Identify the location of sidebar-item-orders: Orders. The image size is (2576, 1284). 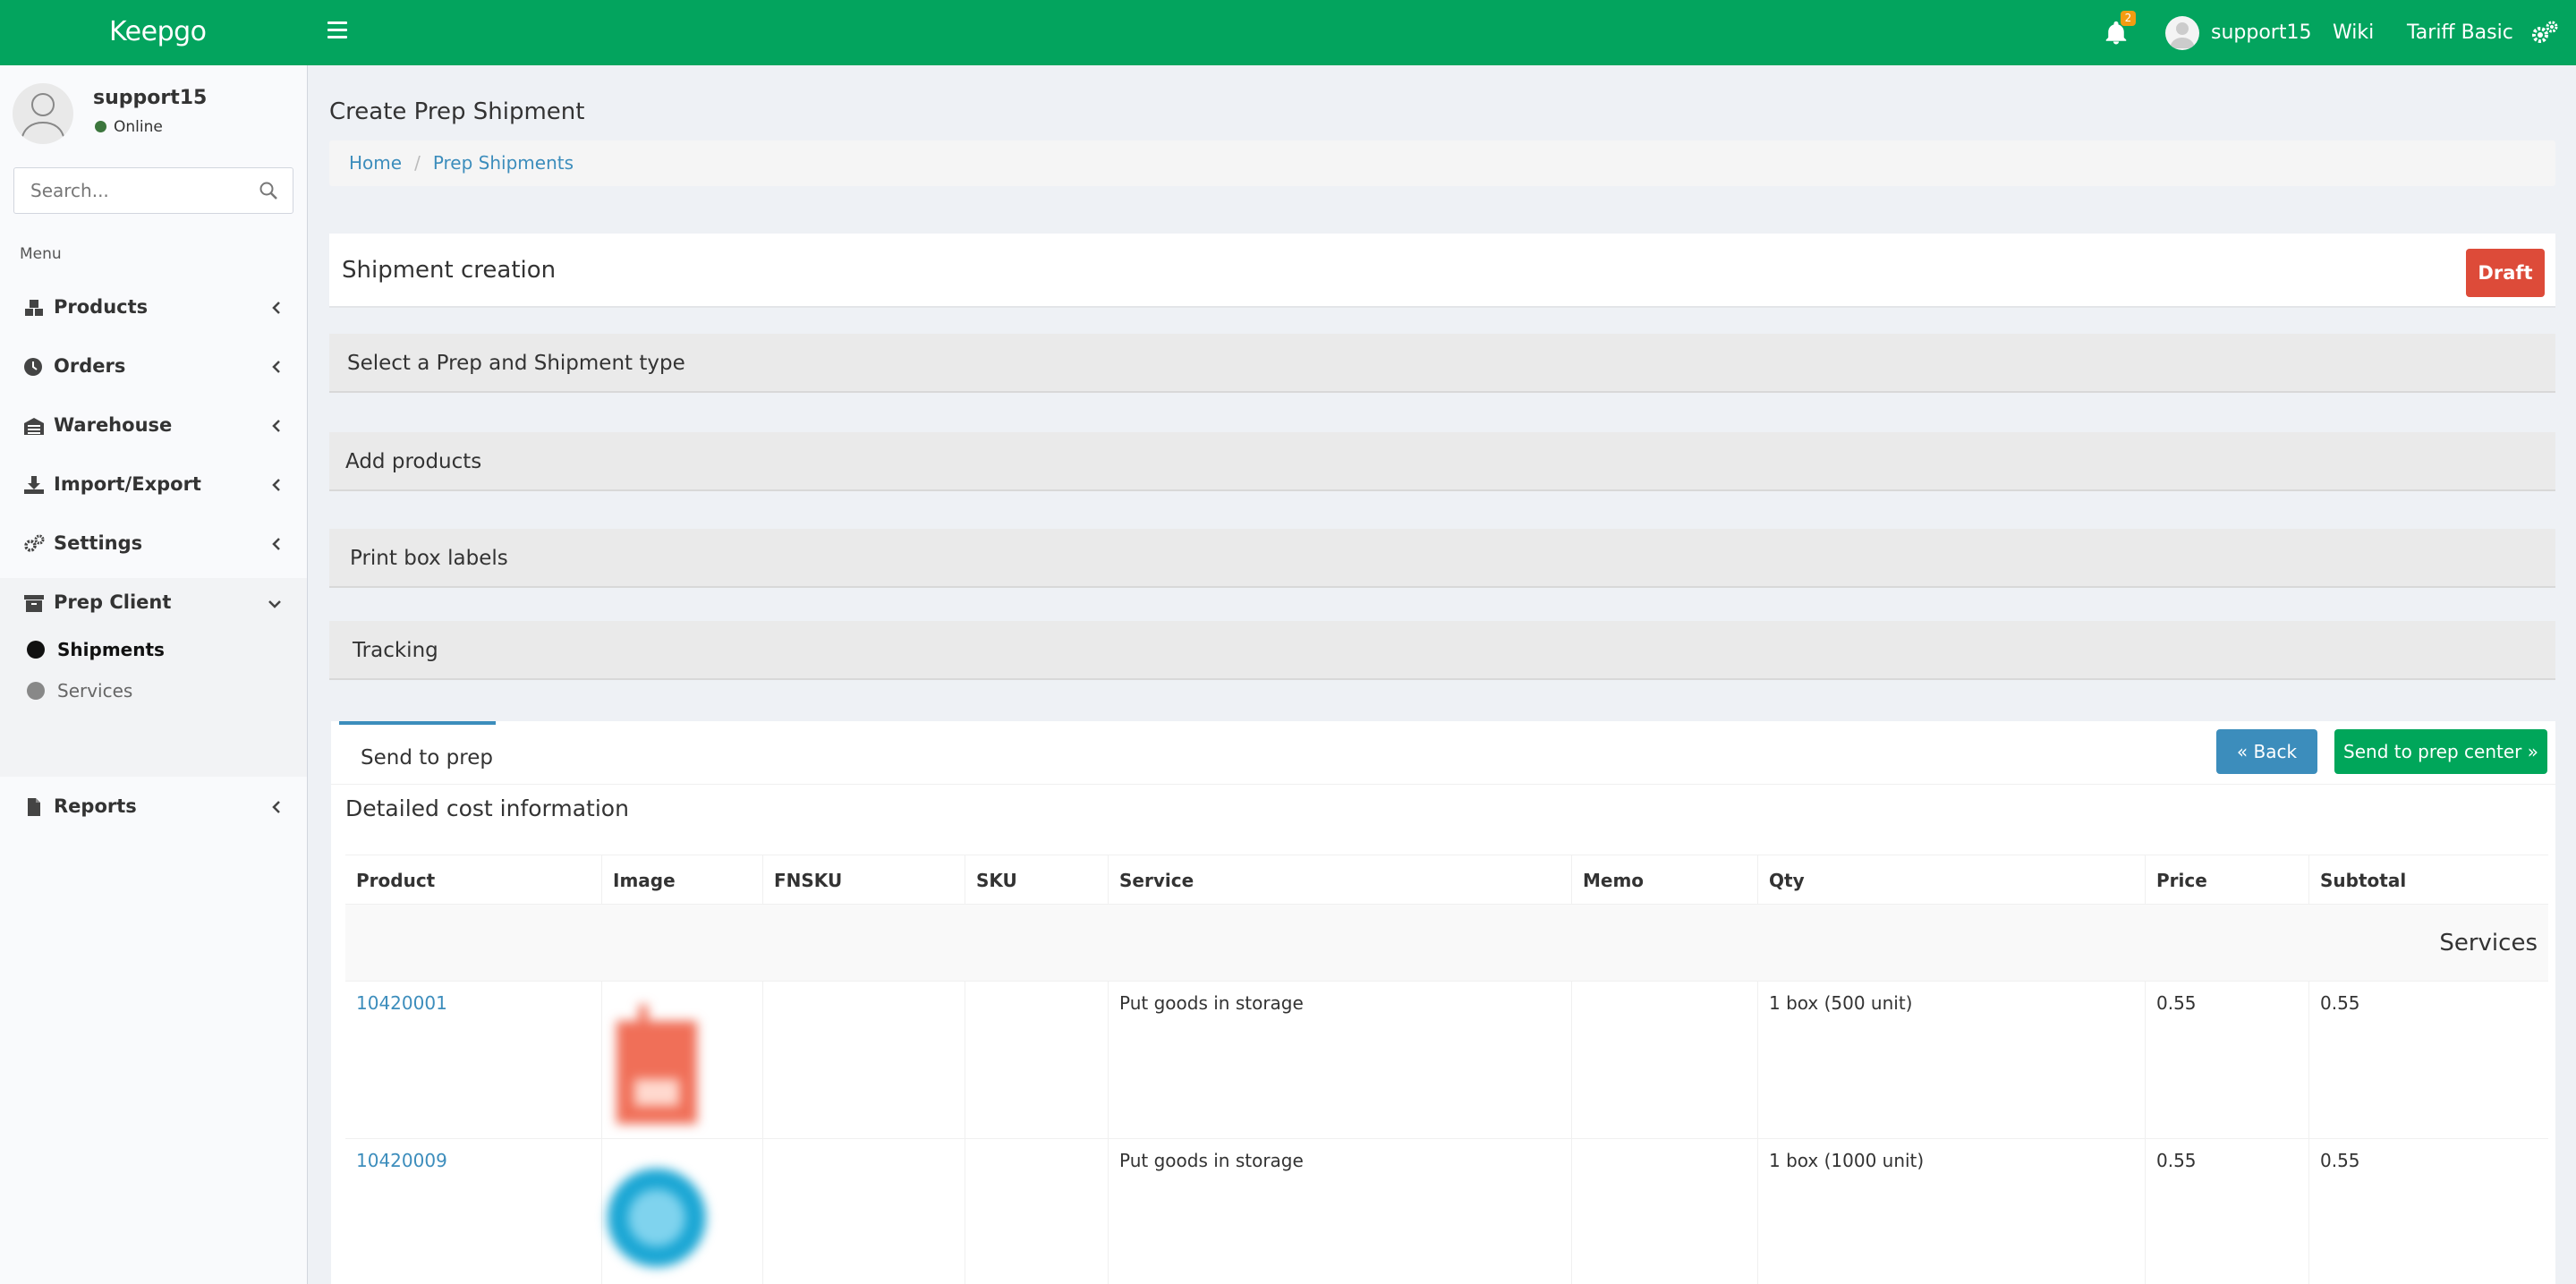
(153, 367).